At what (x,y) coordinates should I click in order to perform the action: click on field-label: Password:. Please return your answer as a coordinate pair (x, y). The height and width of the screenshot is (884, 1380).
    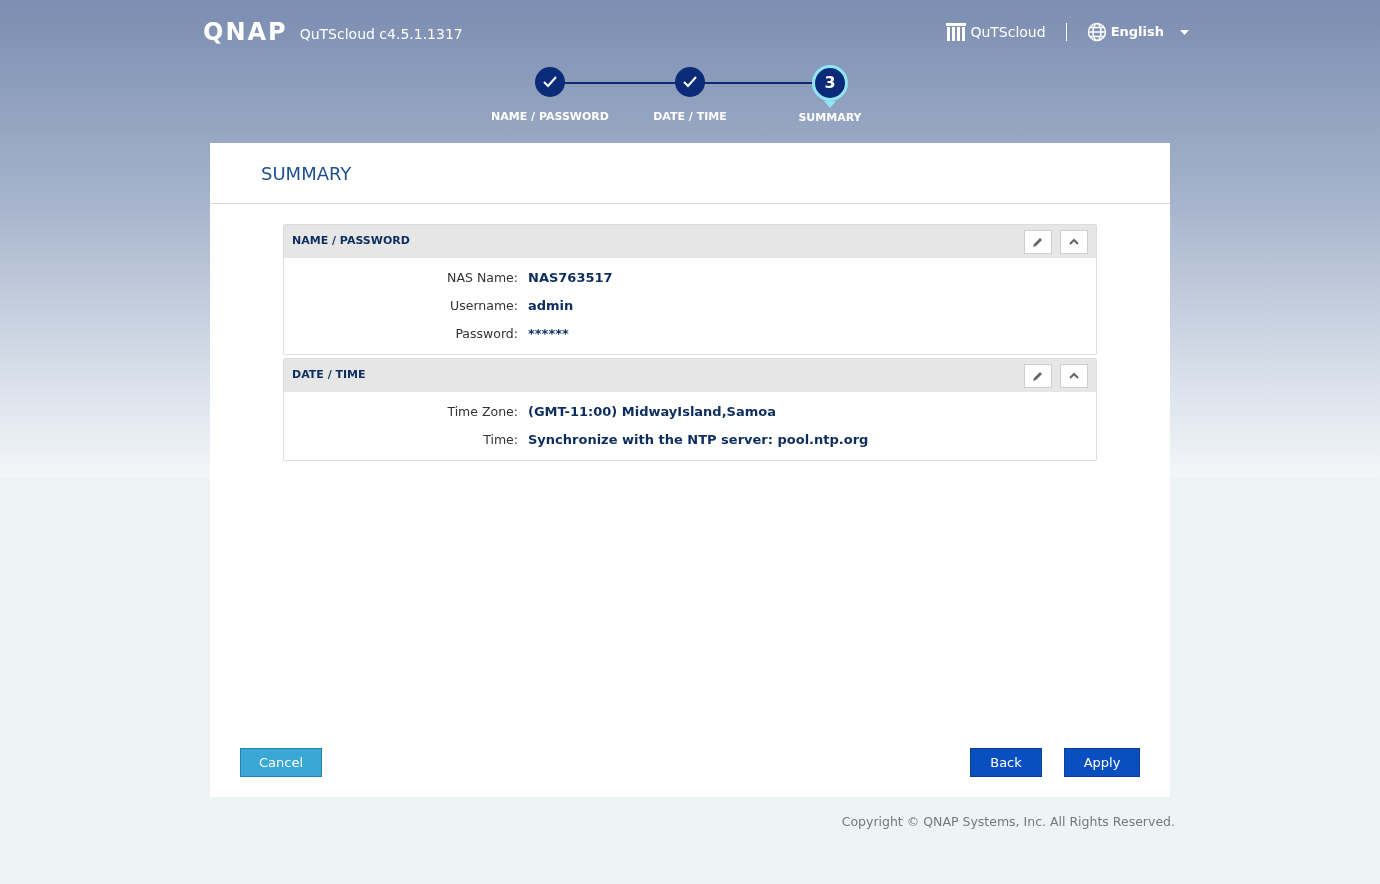
    Looking at the image, I should click on (486, 333).